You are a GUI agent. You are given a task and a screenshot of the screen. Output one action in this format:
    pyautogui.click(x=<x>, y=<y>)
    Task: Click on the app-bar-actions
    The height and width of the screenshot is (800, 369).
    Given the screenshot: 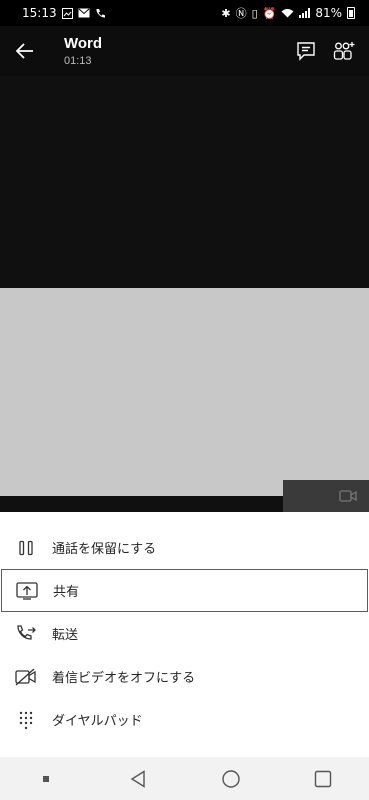 What is the action you would take?
    pyautogui.click(x=329, y=51)
    